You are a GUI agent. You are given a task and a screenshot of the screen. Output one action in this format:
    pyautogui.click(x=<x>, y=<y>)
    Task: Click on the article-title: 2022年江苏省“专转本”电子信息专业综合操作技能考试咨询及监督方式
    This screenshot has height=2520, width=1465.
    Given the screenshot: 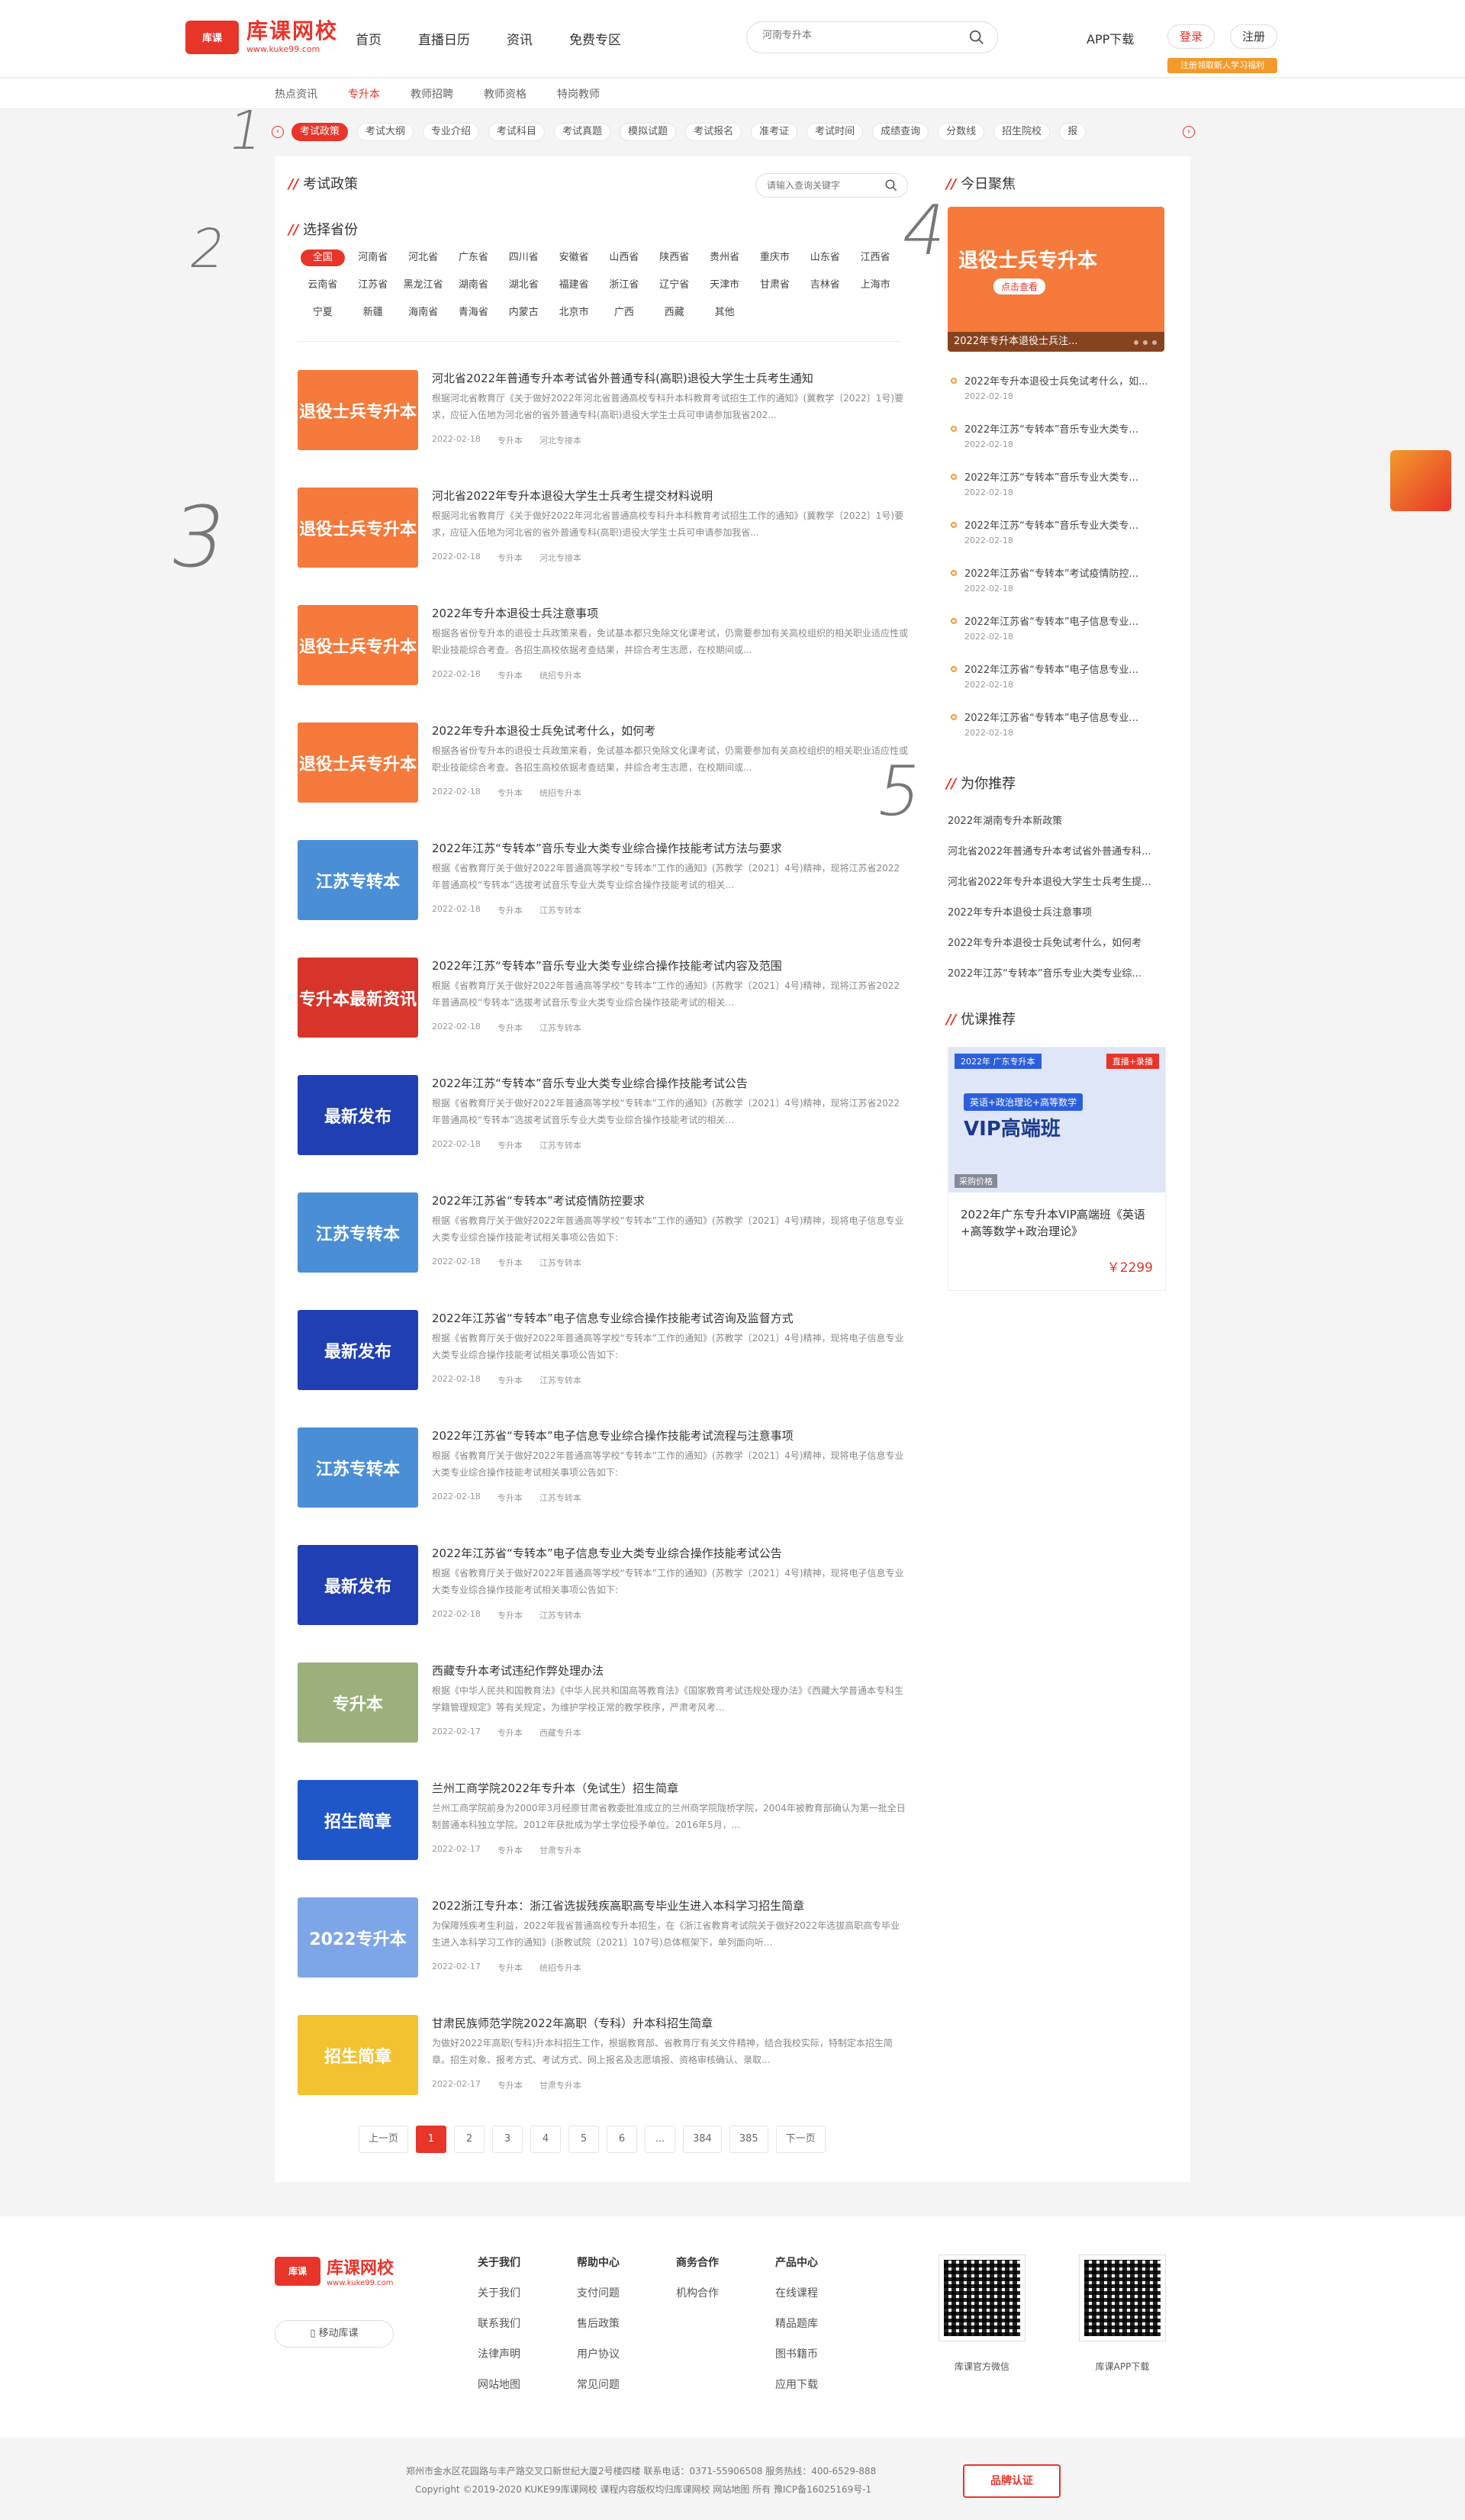 What is the action you would take?
    pyautogui.click(x=670, y=1318)
    